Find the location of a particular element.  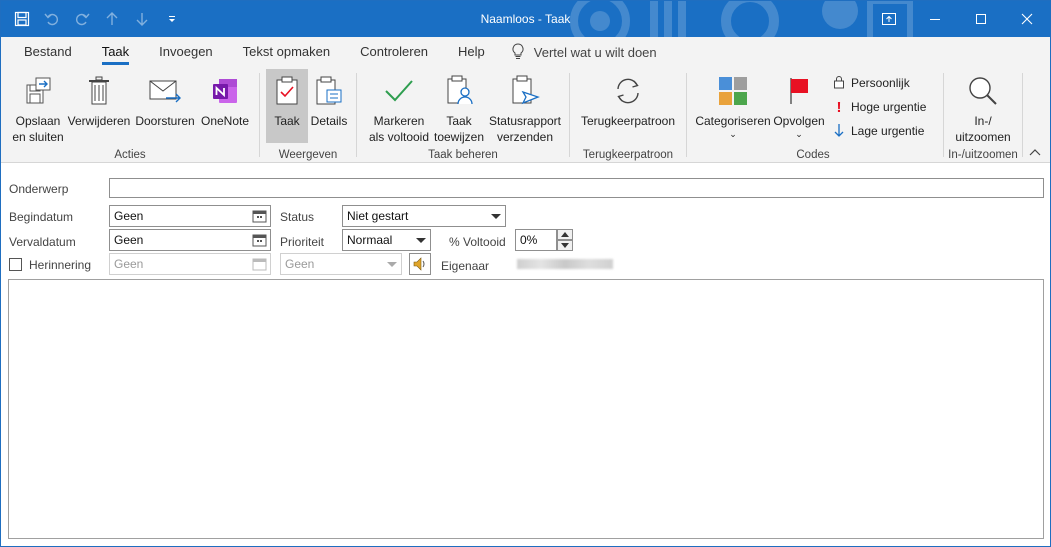

spin-up-icon is located at coordinates (565, 234).